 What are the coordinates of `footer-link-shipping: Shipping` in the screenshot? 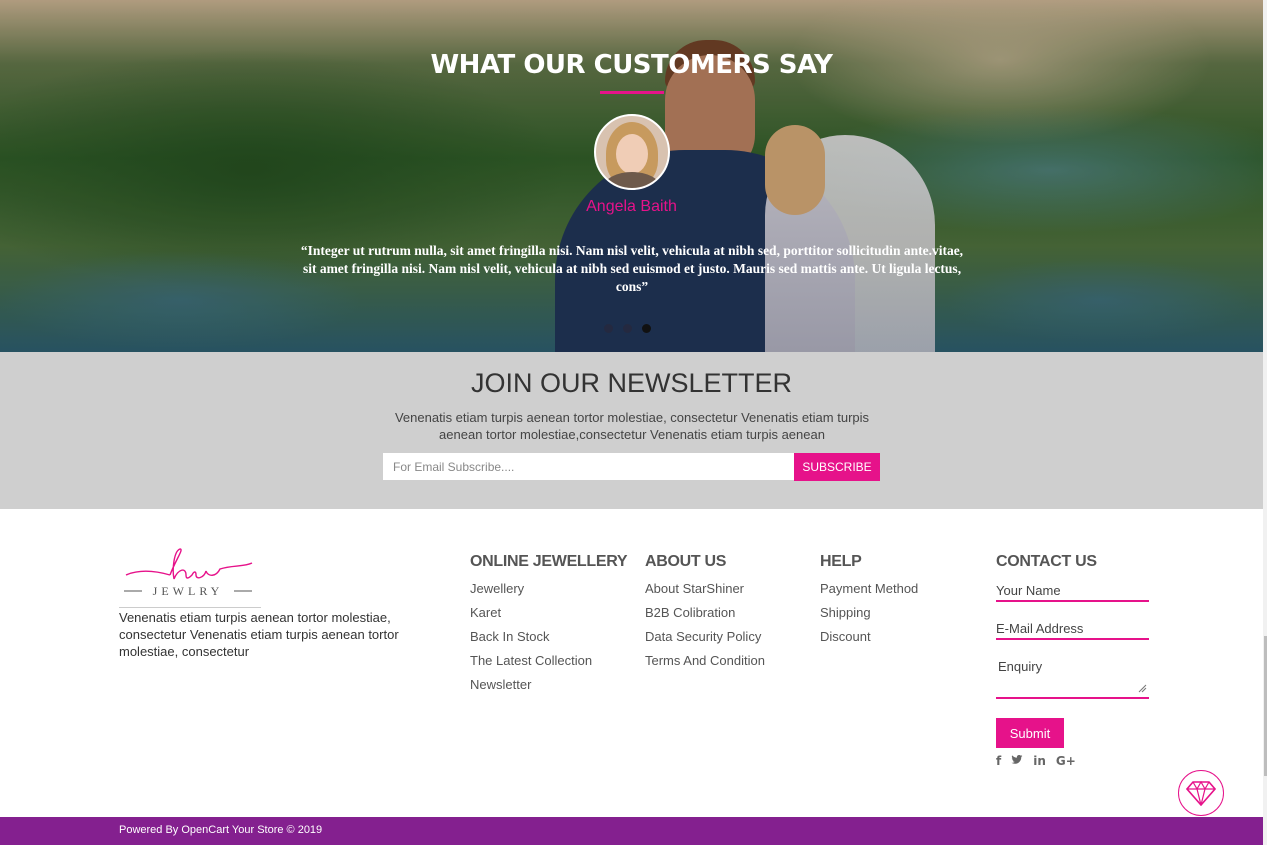 It's located at (869, 613).